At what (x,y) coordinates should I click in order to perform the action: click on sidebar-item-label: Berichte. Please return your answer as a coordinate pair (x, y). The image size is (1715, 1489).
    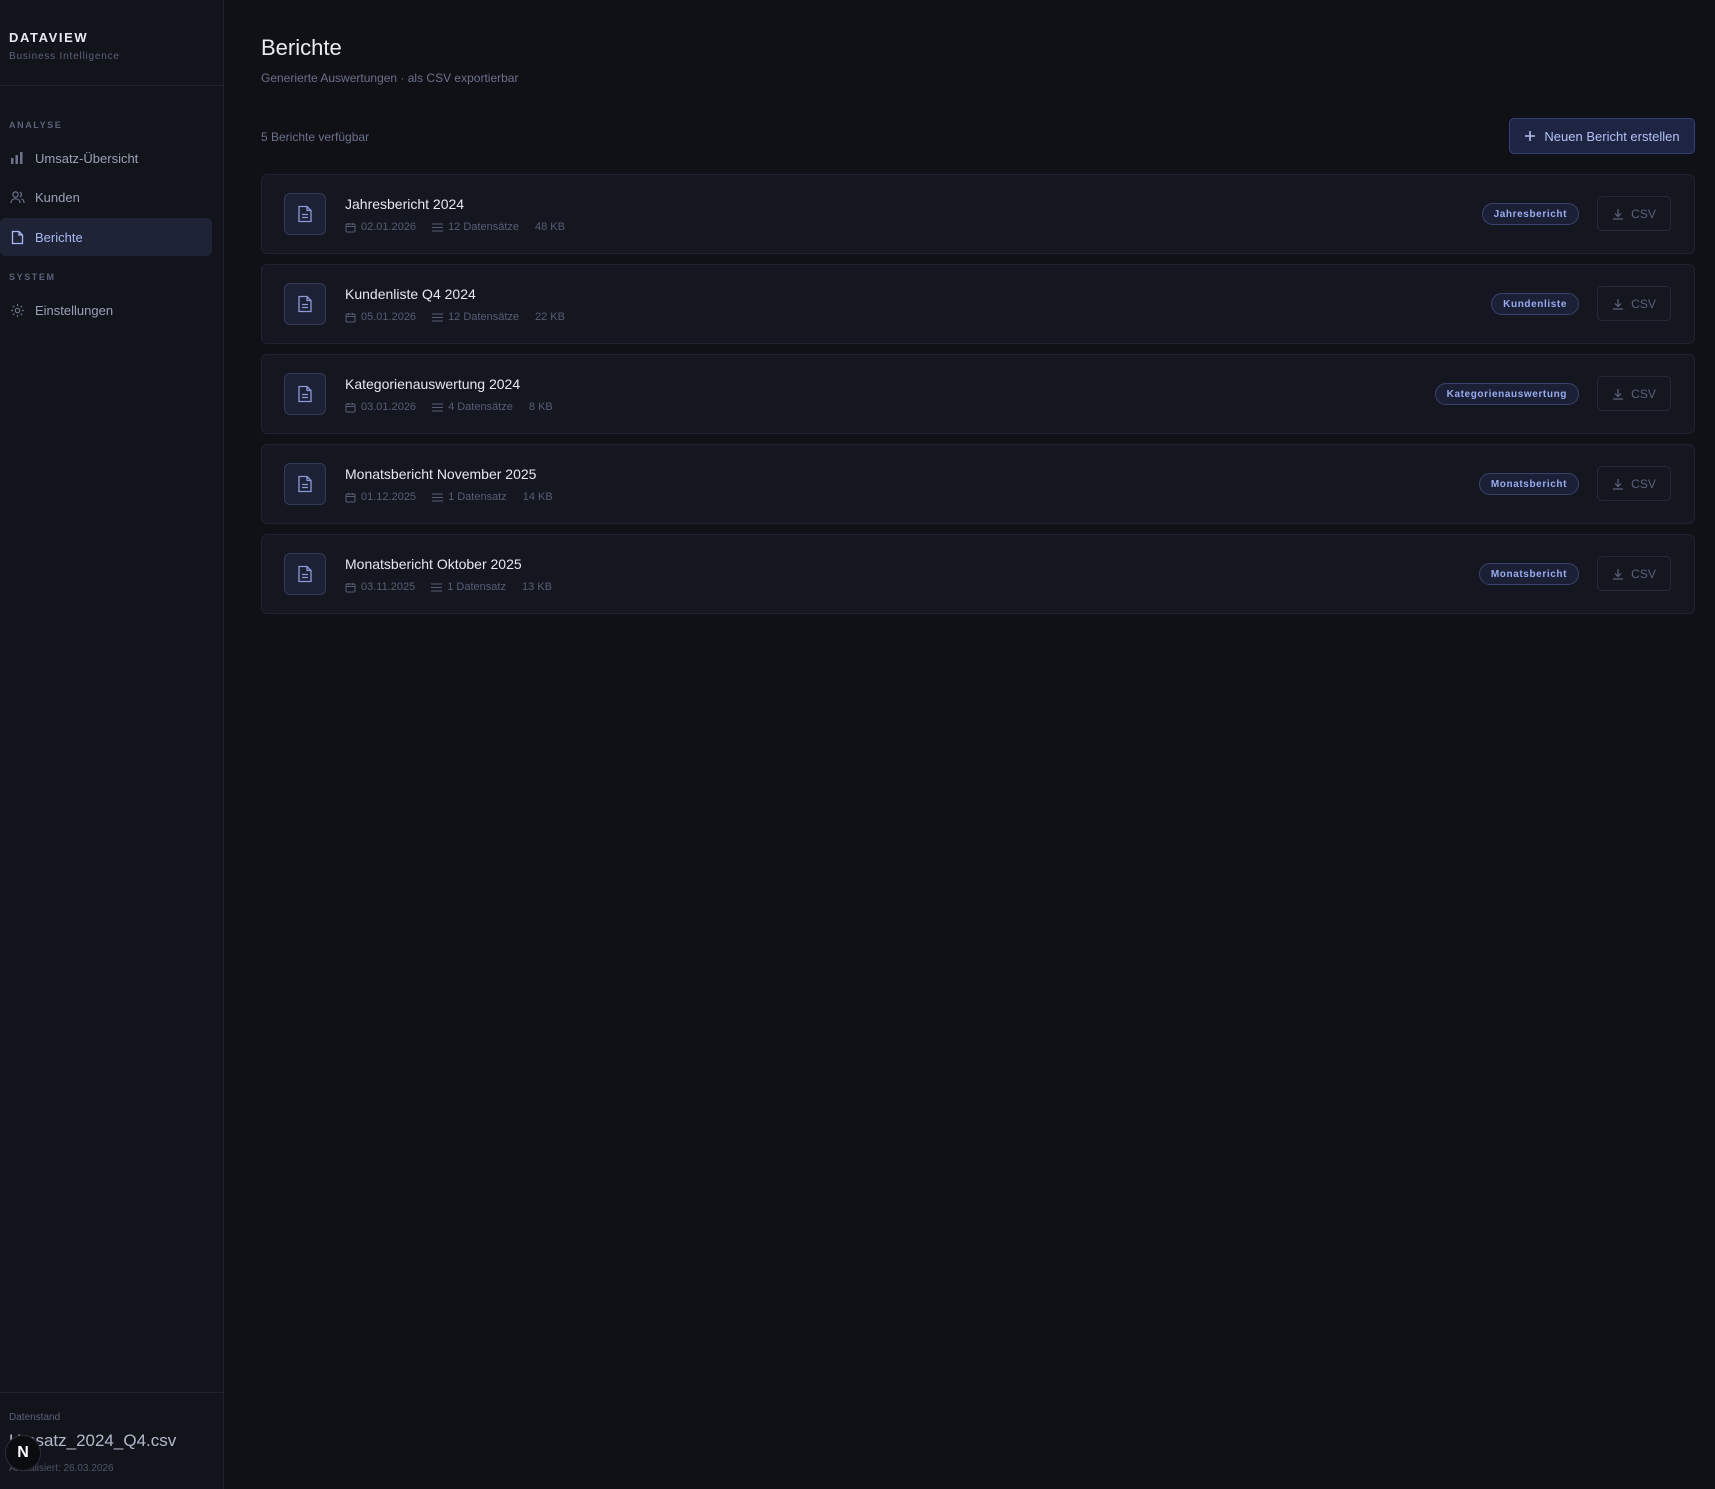
    Looking at the image, I should click on (59, 237).